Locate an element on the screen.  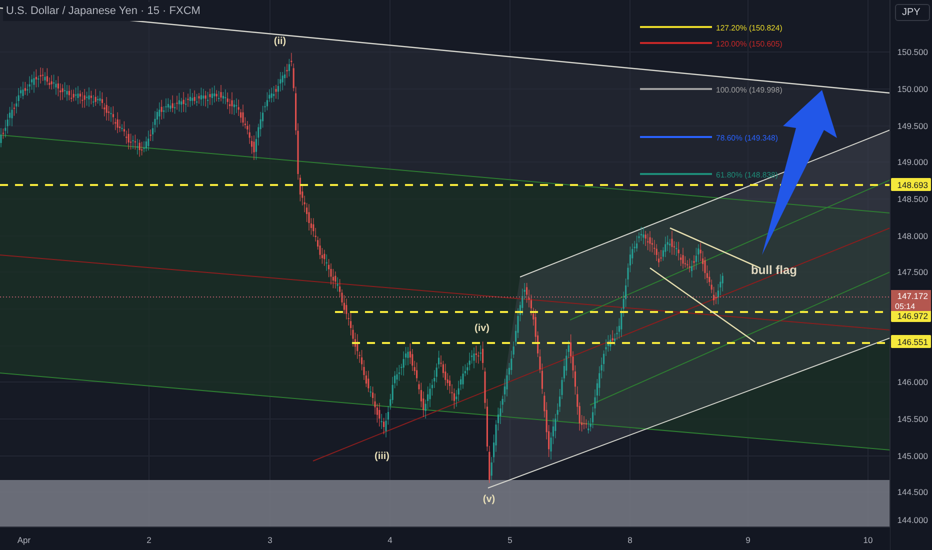
price-axis-label: 149.000 is located at coordinates (912, 162).